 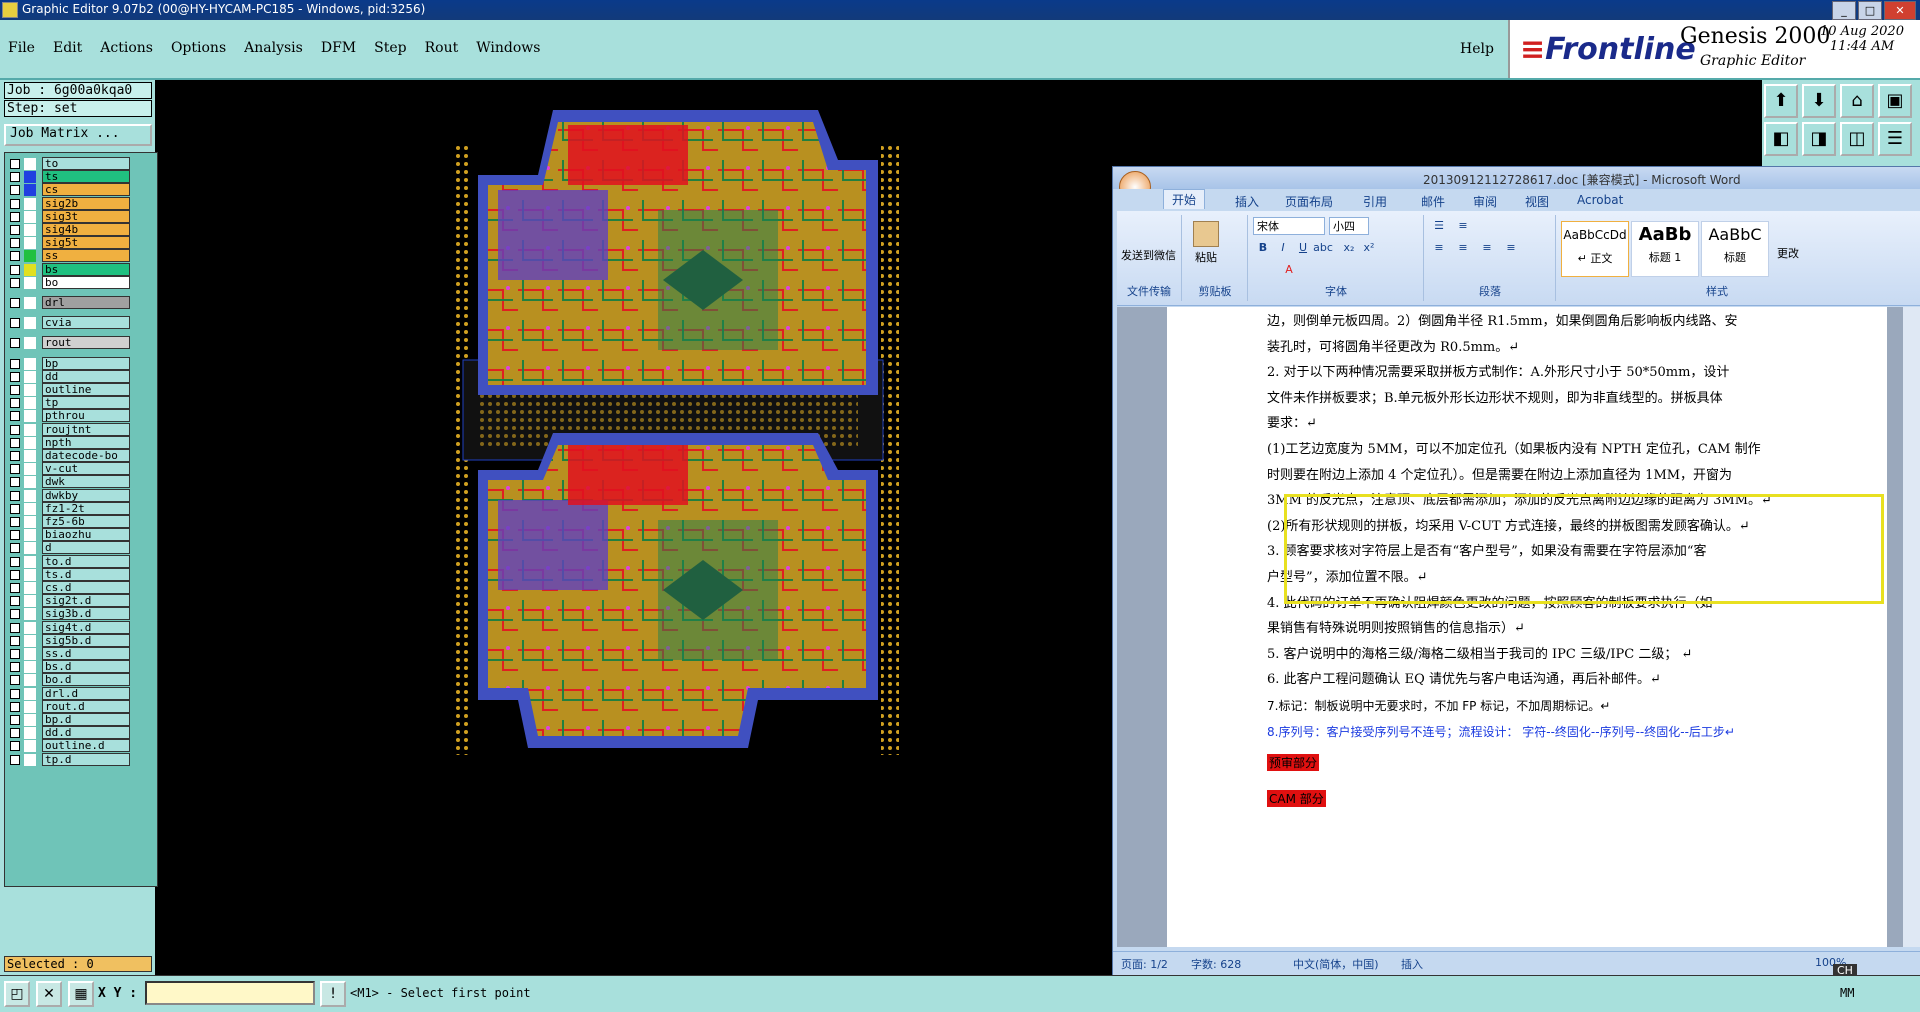 What do you see at coordinates (1911, 627) in the screenshot?
I see `vertical-scrollbar` at bounding box center [1911, 627].